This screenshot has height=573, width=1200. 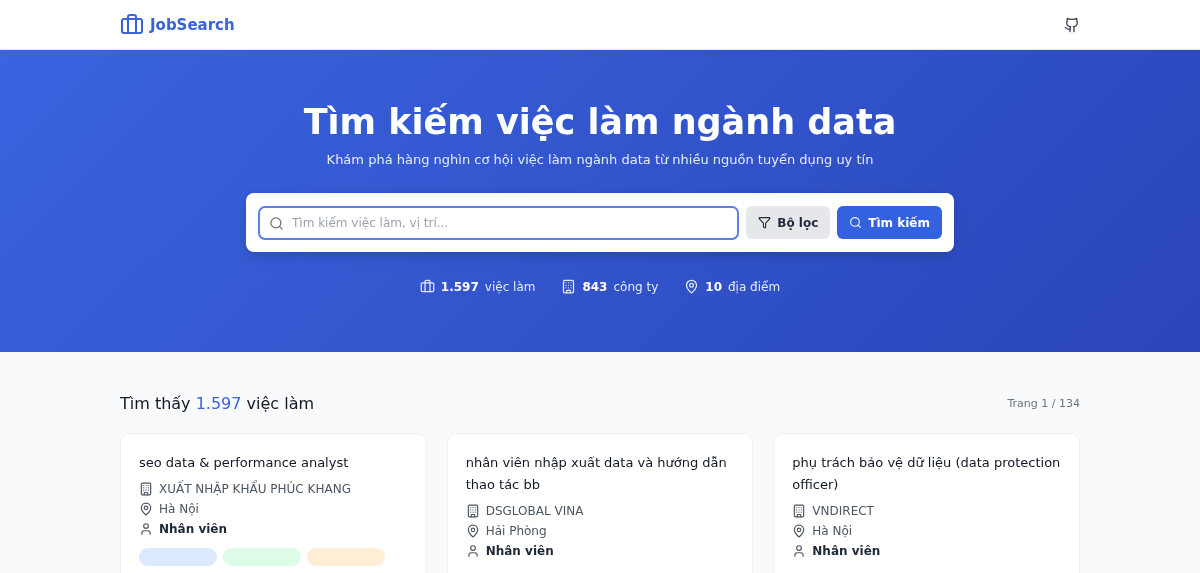 What do you see at coordinates (600, 503) in the screenshot?
I see `job-card: nhân viên nhập xuất data và hướng dẫn thao tác bb DSGLOBAL VINA Hải Phòng Nhân viên` at bounding box center [600, 503].